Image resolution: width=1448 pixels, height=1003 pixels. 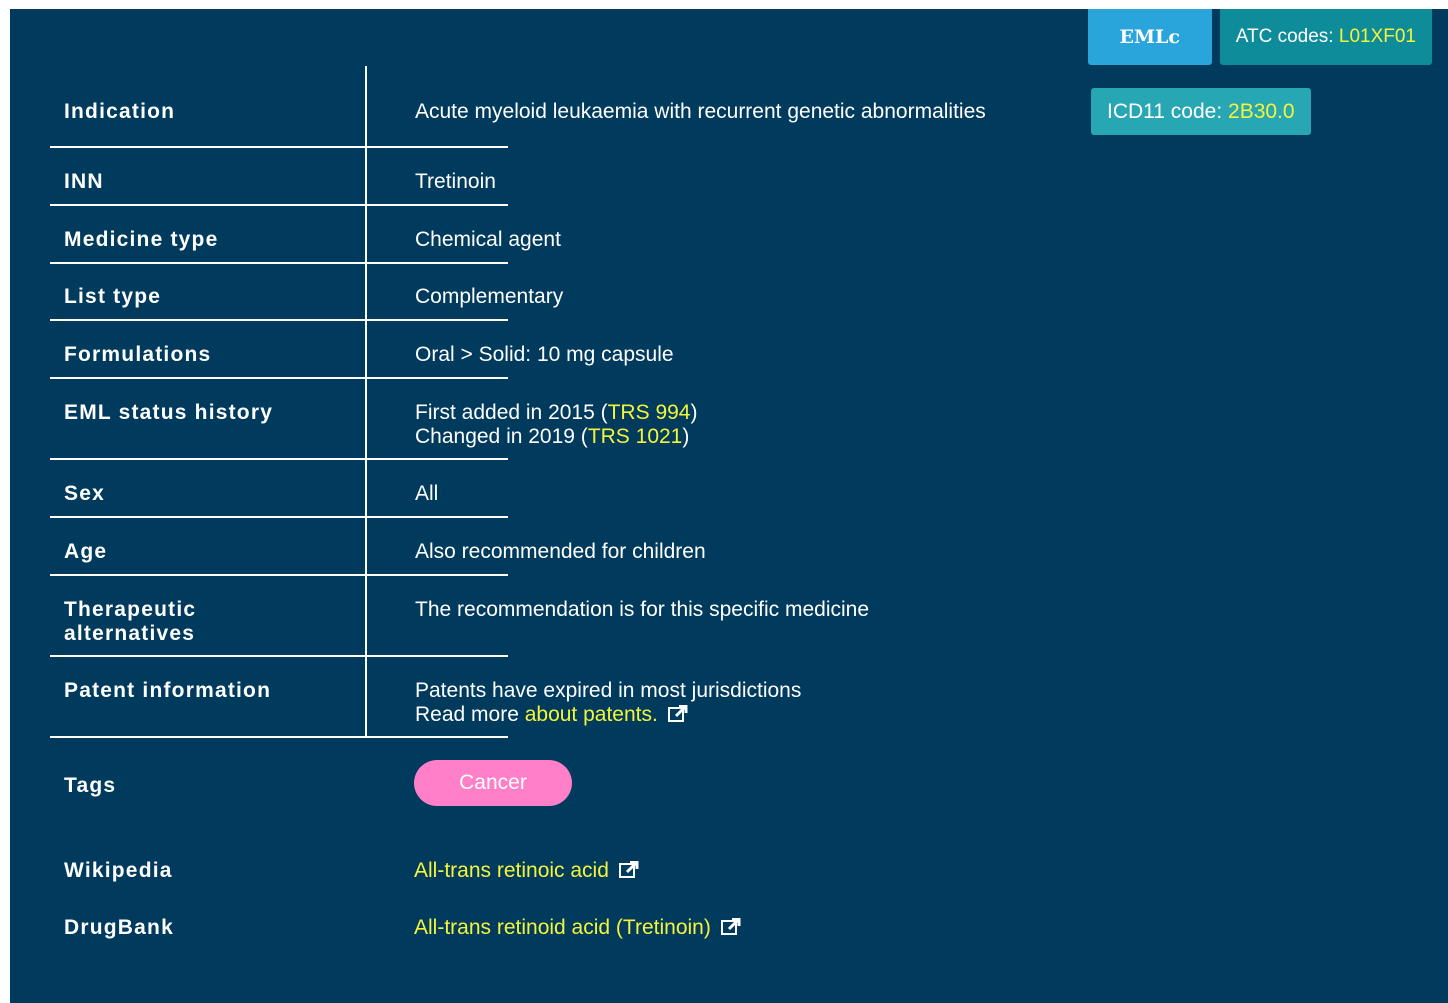 What do you see at coordinates (1165, 111) in the screenshot?
I see `icd-label: ICD11 code:` at bounding box center [1165, 111].